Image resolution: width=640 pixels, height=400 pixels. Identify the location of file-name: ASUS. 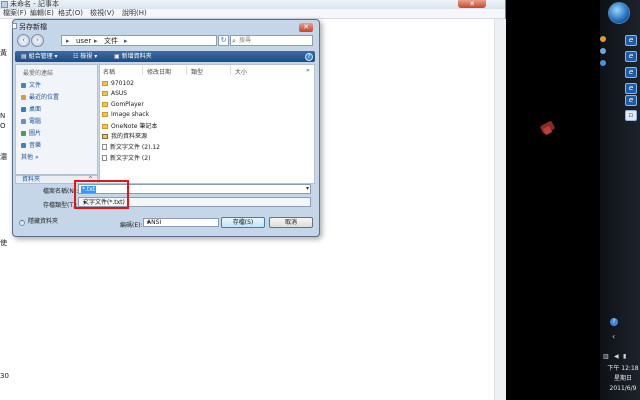
(119, 93).